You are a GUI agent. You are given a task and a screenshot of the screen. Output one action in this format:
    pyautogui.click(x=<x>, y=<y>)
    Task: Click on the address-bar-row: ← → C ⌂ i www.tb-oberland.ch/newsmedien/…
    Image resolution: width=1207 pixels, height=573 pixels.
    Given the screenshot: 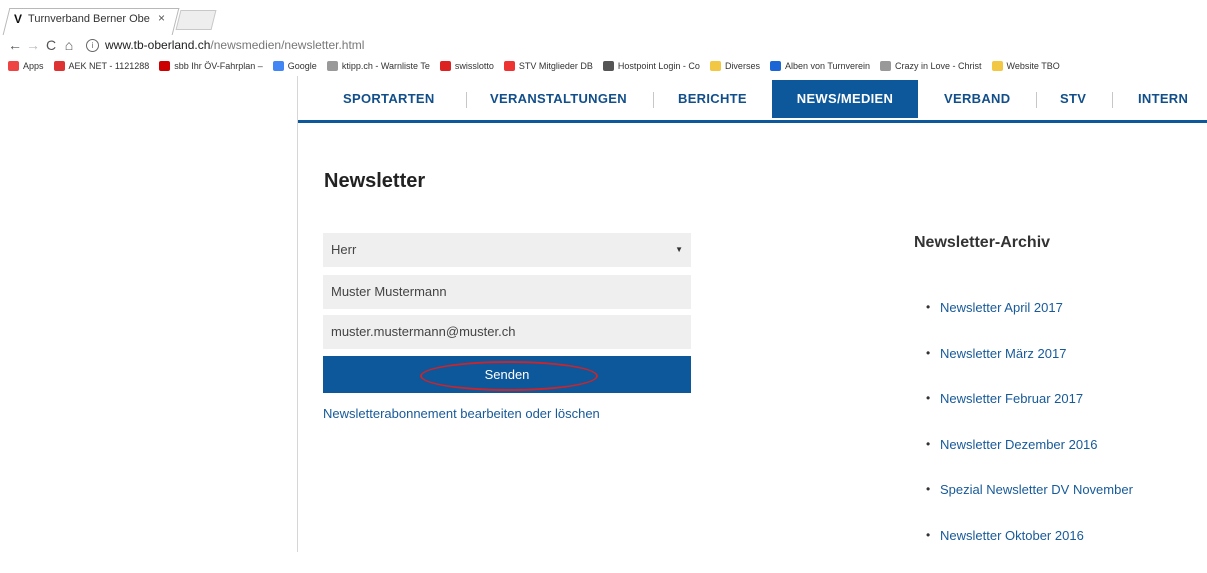 What is the action you would take?
    pyautogui.click(x=603, y=45)
    